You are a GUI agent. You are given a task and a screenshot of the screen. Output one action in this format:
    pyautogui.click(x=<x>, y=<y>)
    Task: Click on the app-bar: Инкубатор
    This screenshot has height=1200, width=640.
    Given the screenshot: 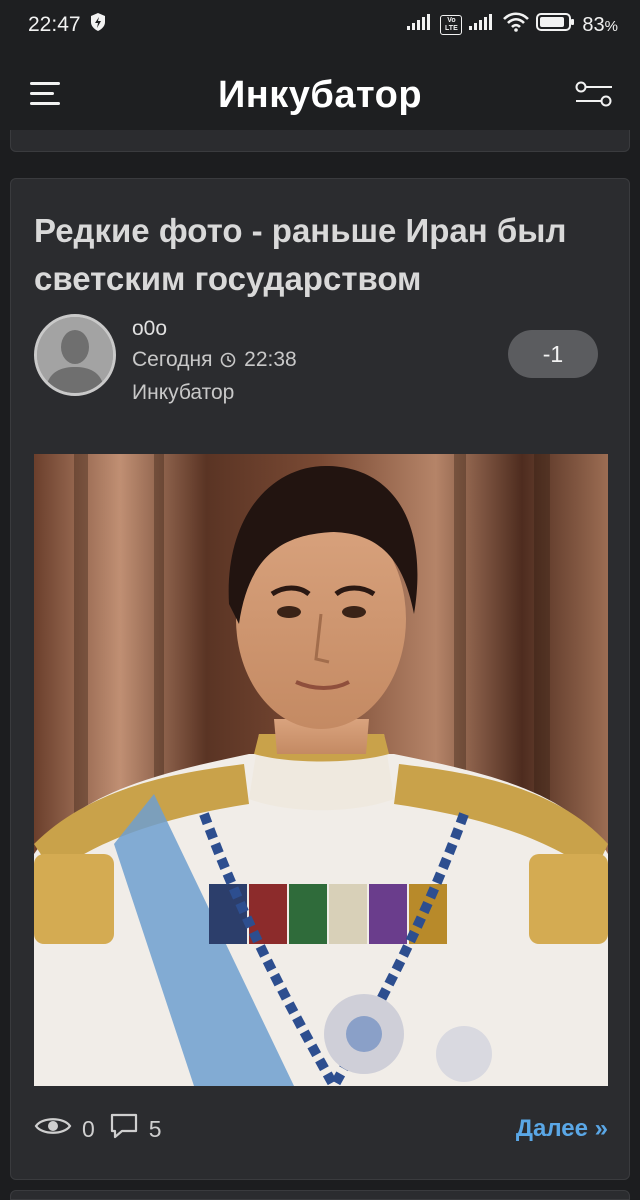 What is the action you would take?
    pyautogui.click(x=320, y=95)
    